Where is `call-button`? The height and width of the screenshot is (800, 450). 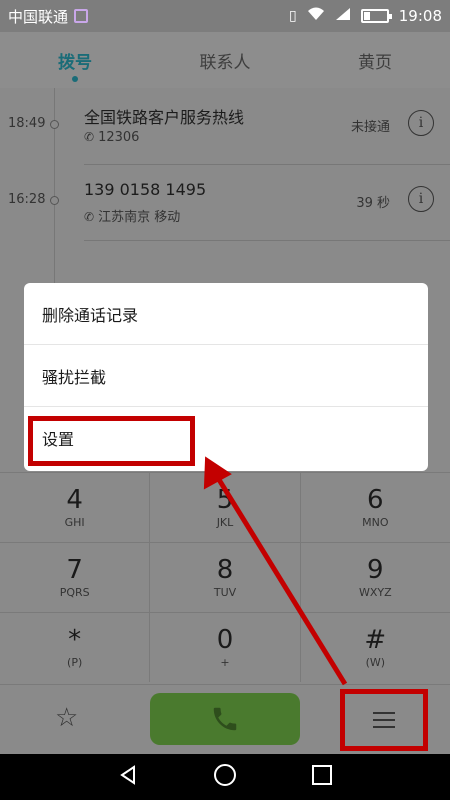 call-button is located at coordinates (225, 719).